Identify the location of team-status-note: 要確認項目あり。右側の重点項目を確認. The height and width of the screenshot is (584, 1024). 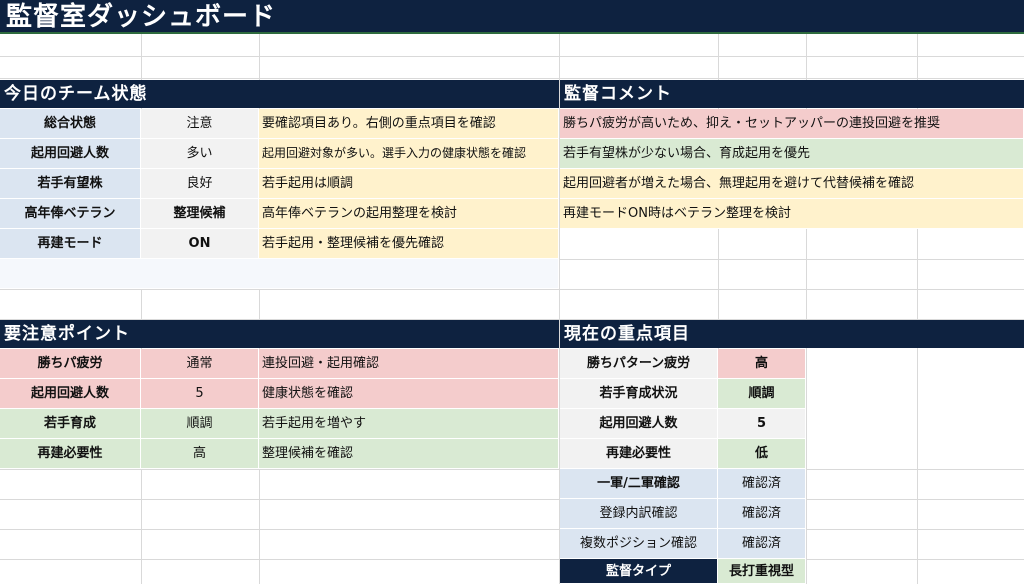
(409, 124).